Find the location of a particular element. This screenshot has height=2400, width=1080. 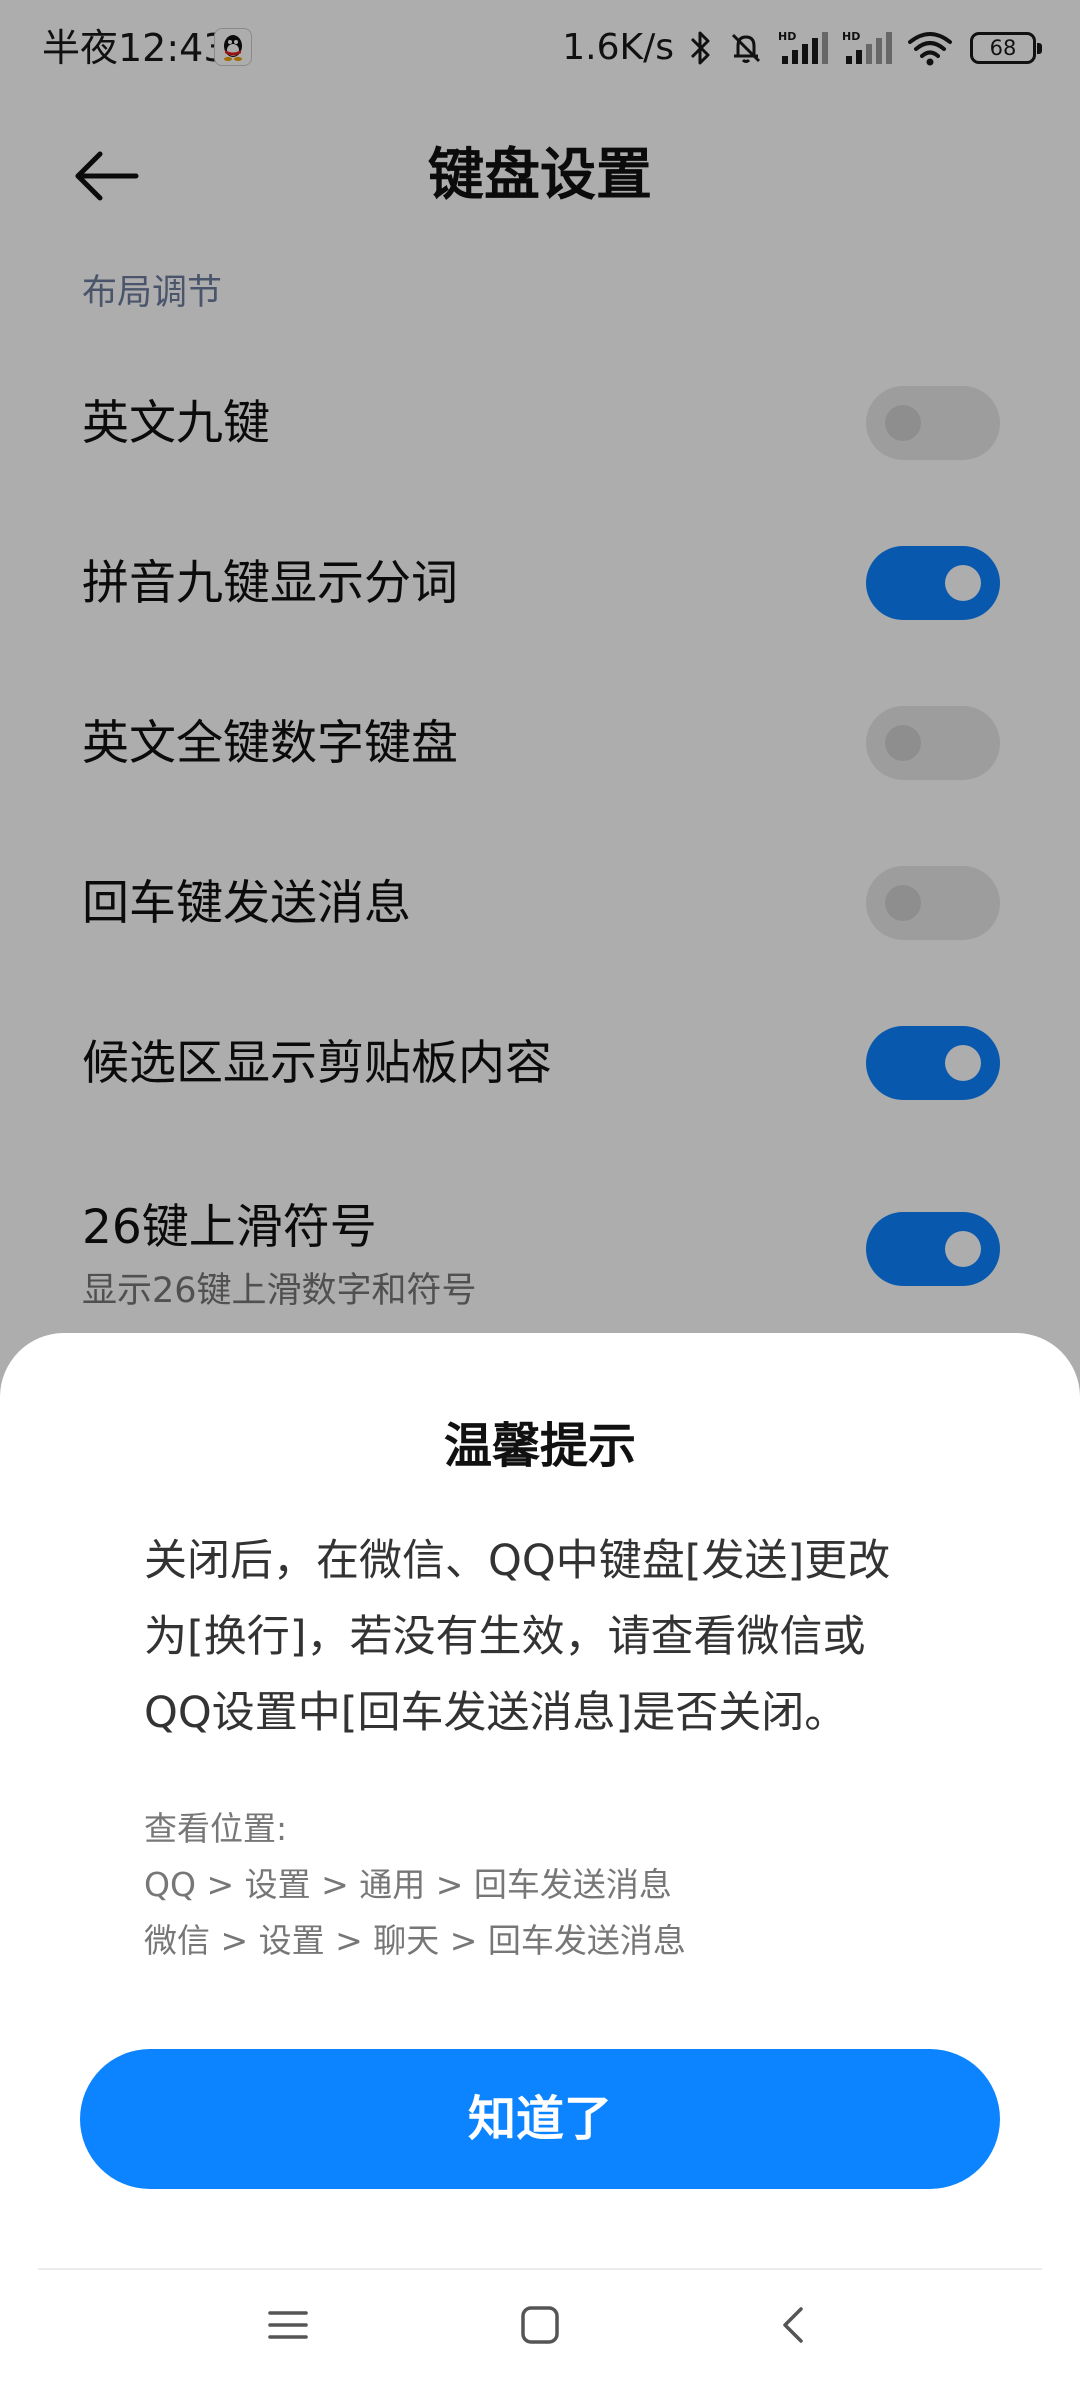

menu-icon is located at coordinates (288, 2325).